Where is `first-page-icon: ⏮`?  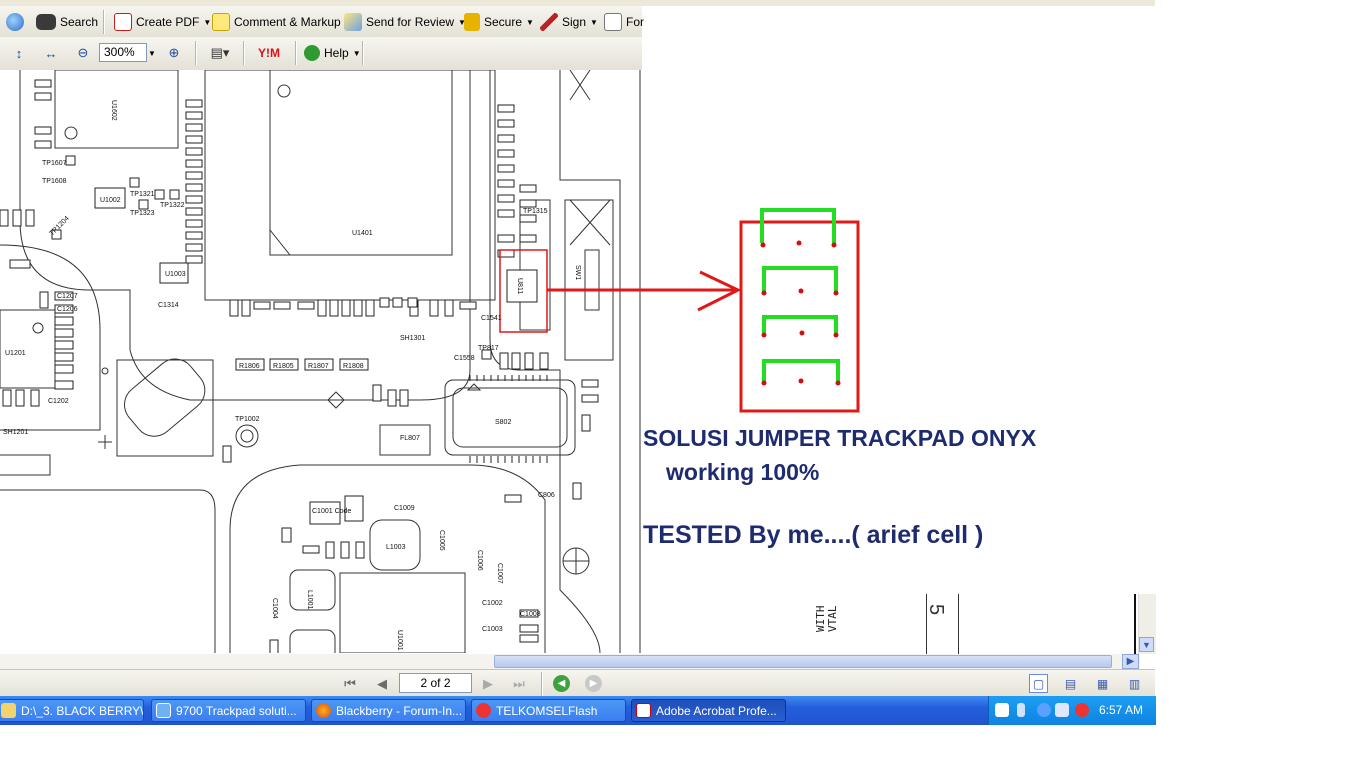
first-page-icon: ⏮ is located at coordinates (350, 683).